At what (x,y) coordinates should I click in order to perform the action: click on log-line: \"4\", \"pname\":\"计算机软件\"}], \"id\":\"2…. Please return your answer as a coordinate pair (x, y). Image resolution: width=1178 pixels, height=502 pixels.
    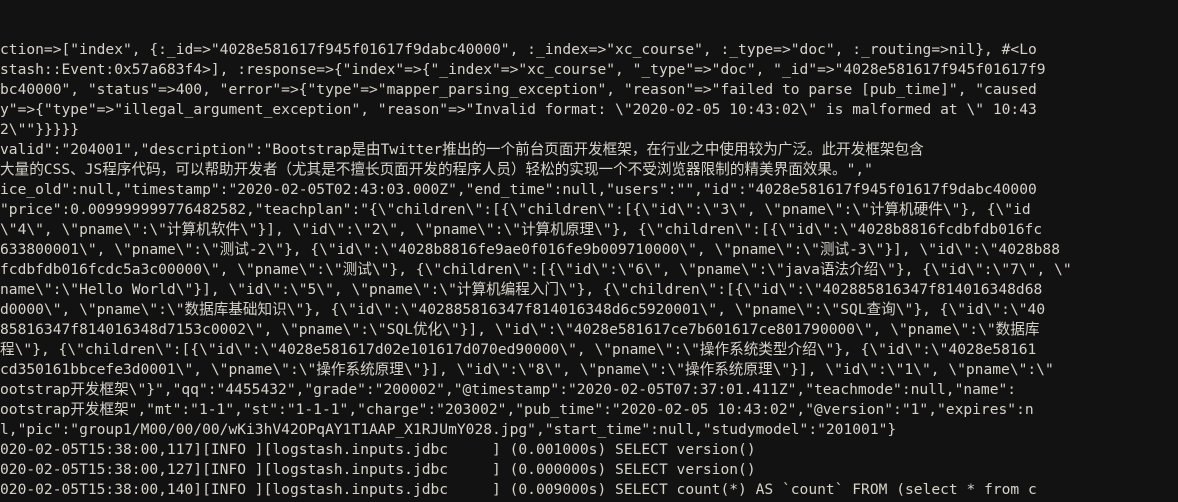
    Looking at the image, I should click on (521, 229).